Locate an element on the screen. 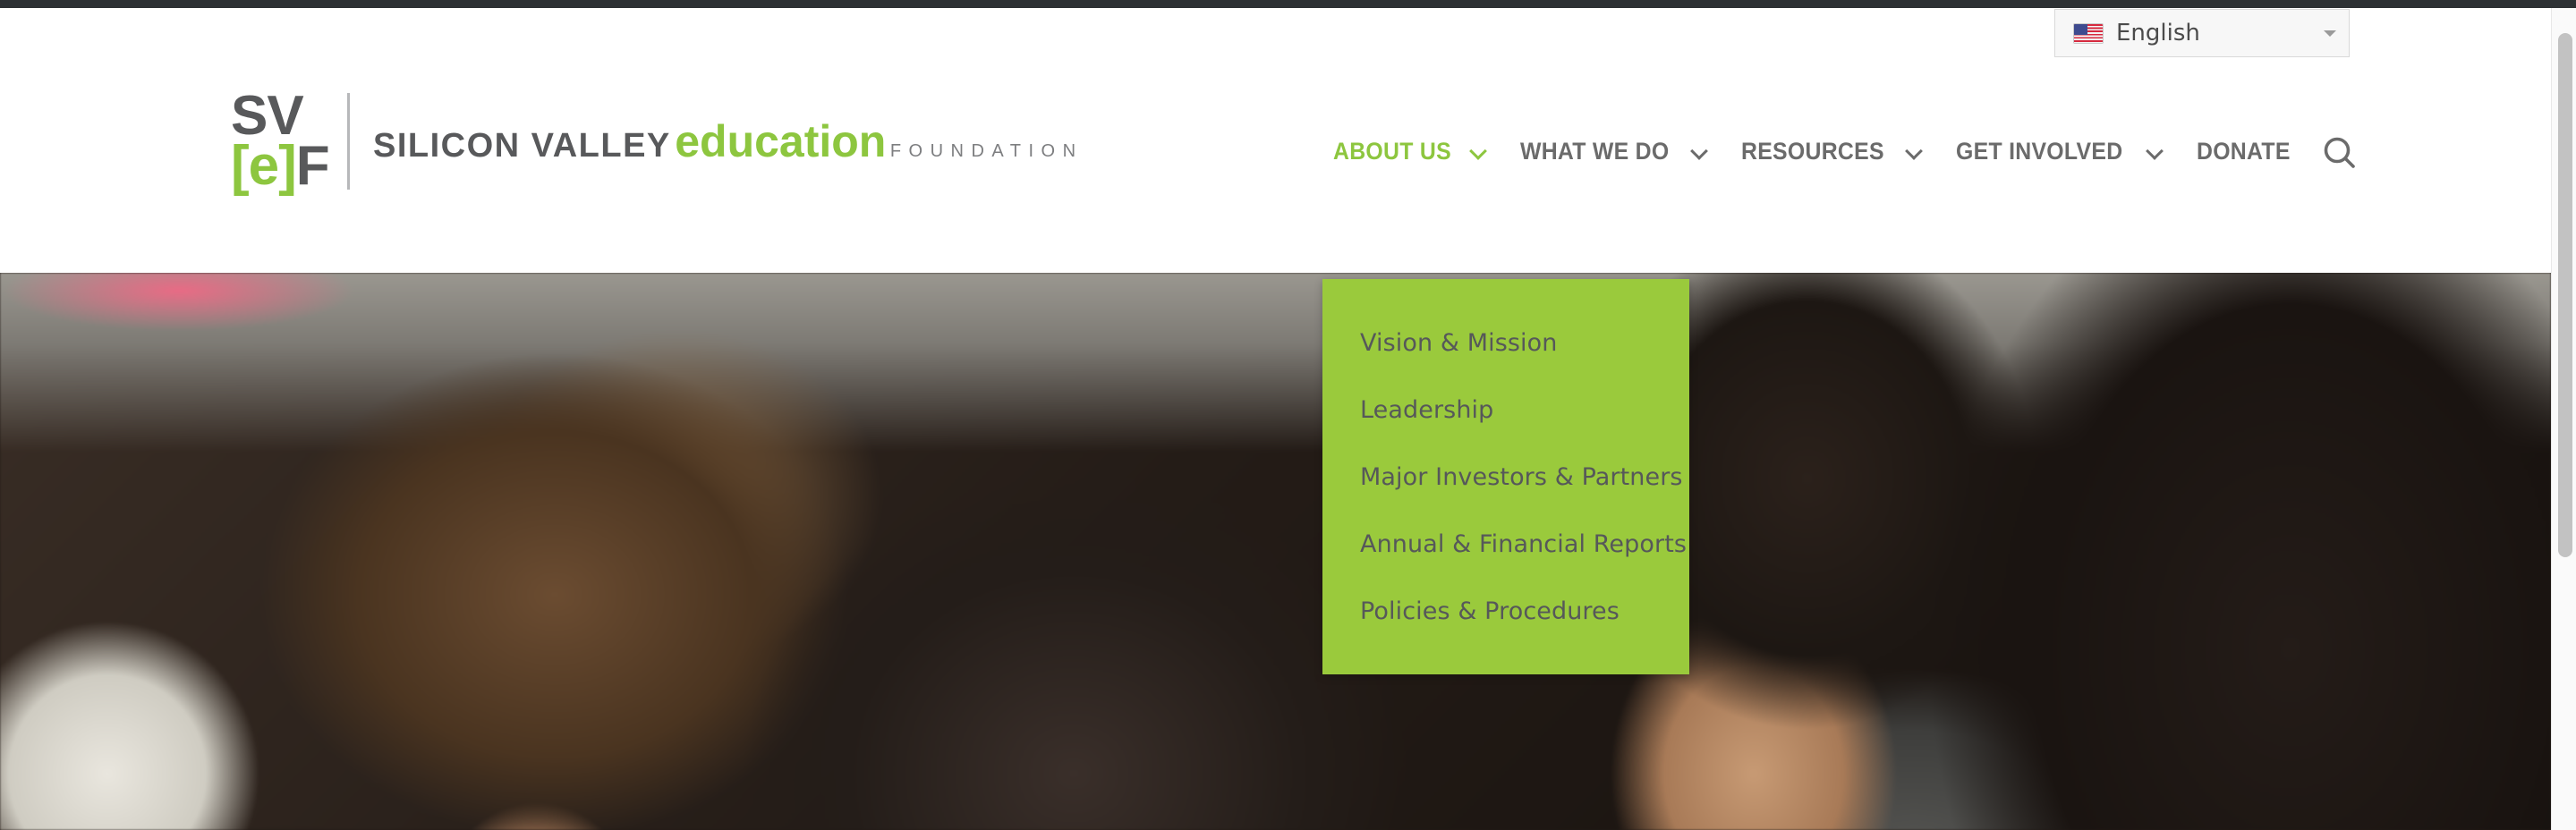 The width and height of the screenshot is (2576, 830). nav-item-resources: RESOURCES is located at coordinates (1830, 151).